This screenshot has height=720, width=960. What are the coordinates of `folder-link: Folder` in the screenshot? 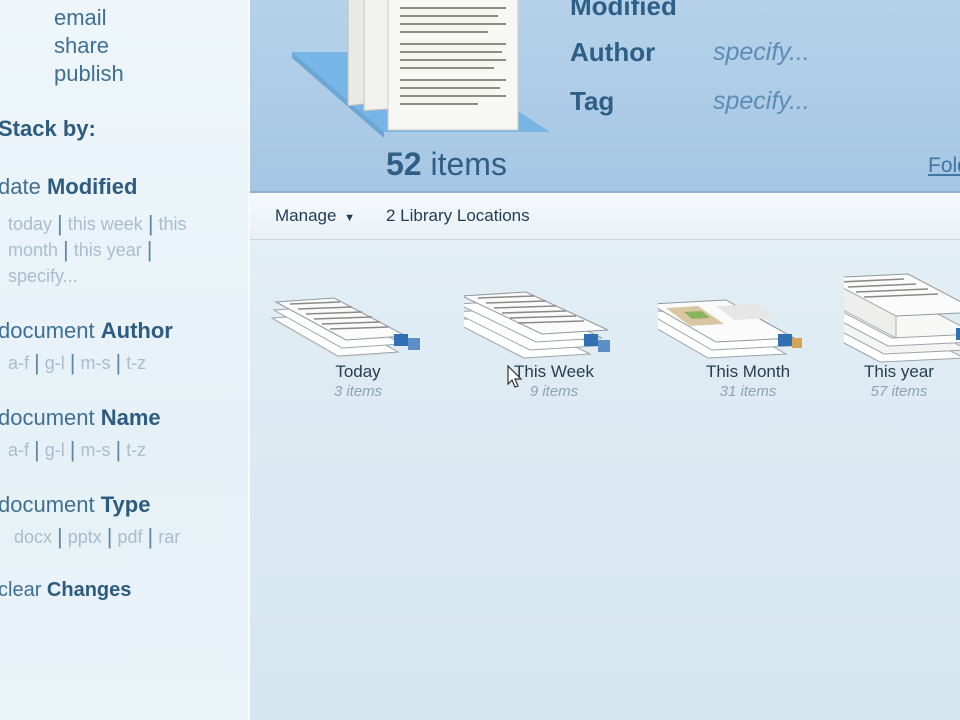 It's located at (944, 166).